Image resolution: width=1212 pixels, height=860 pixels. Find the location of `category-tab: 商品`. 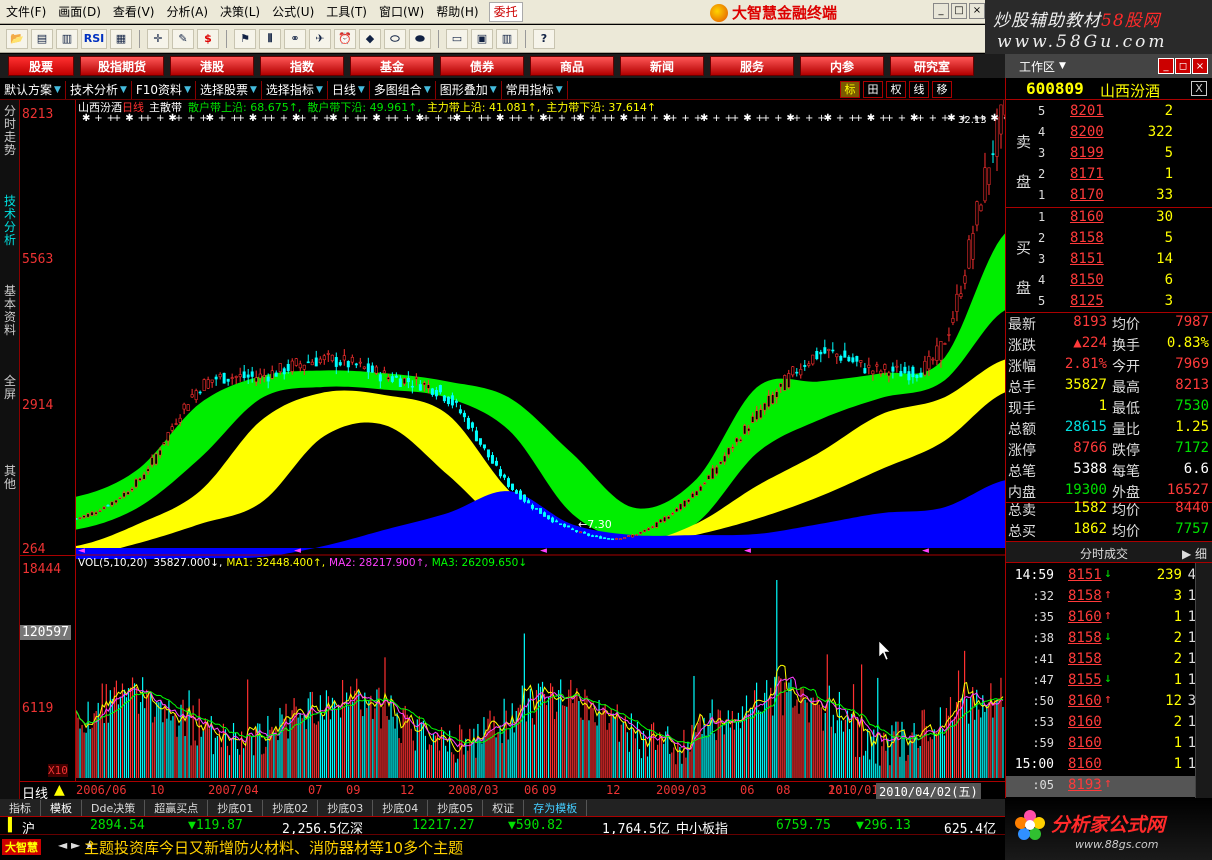

category-tab: 商品 is located at coordinates (572, 66).